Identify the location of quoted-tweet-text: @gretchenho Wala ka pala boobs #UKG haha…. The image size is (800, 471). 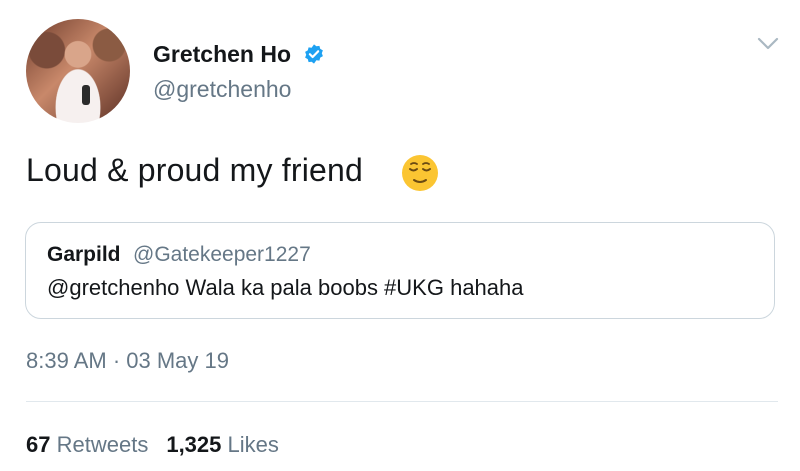
(285, 287).